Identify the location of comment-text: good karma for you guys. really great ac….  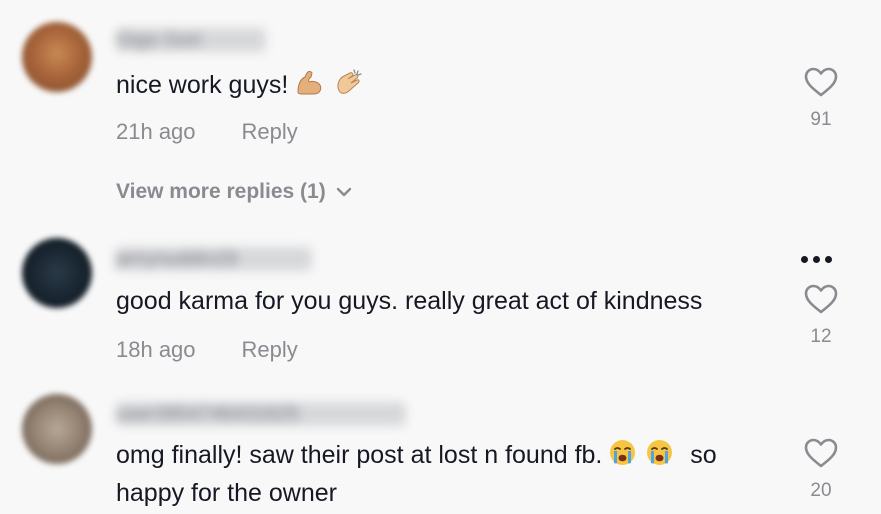
(409, 301).